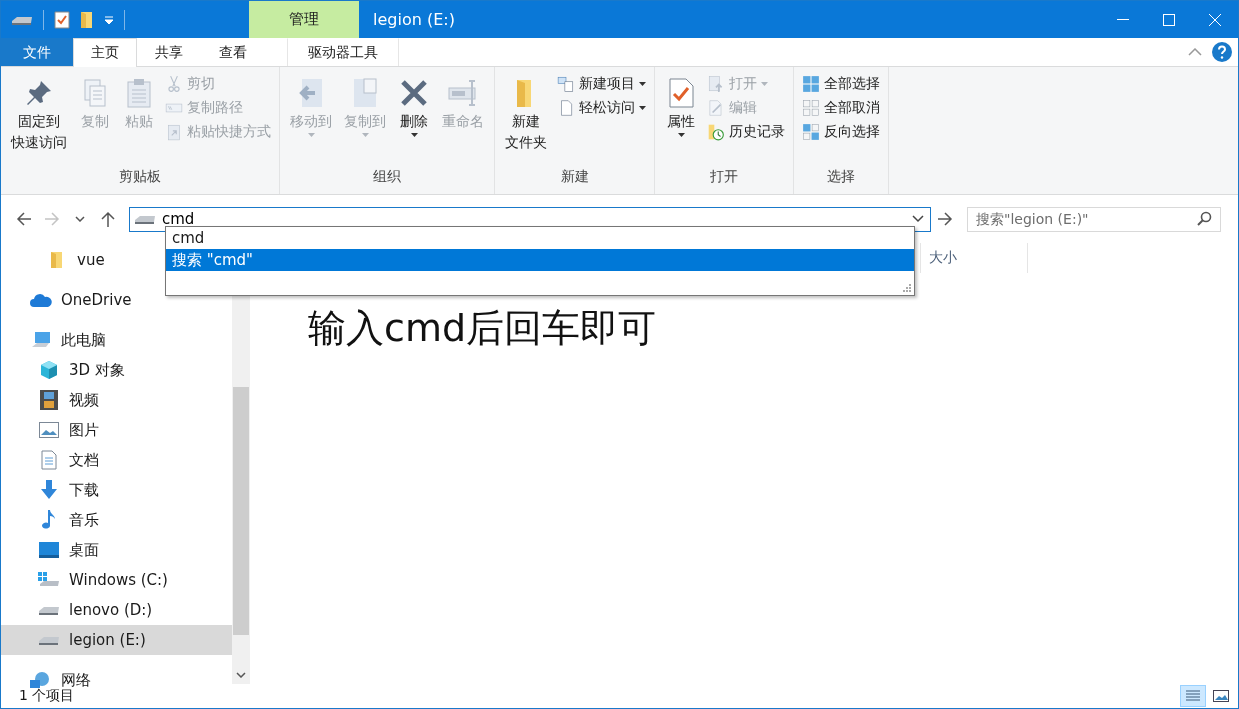  What do you see at coordinates (41, 300) in the screenshot?
I see `cloud-icon` at bounding box center [41, 300].